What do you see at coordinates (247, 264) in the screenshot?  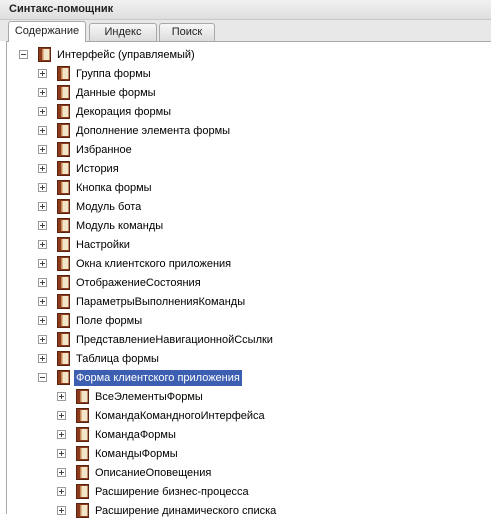 I see `tree-item: Окна клиентского приложения` at bounding box center [247, 264].